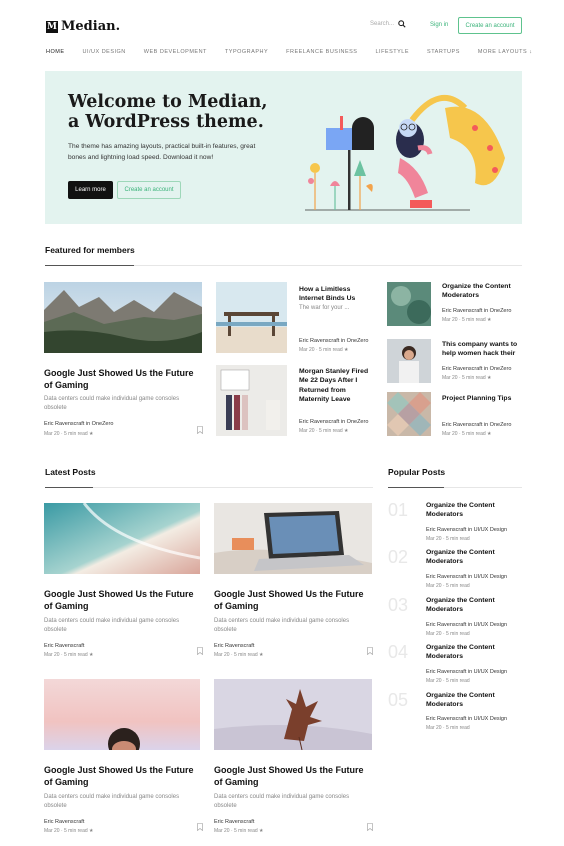 The width and height of the screenshot is (564, 846). Describe the element at coordinates (149, 190) in the screenshot. I see `hero-create-account-button: Create an account` at that location.